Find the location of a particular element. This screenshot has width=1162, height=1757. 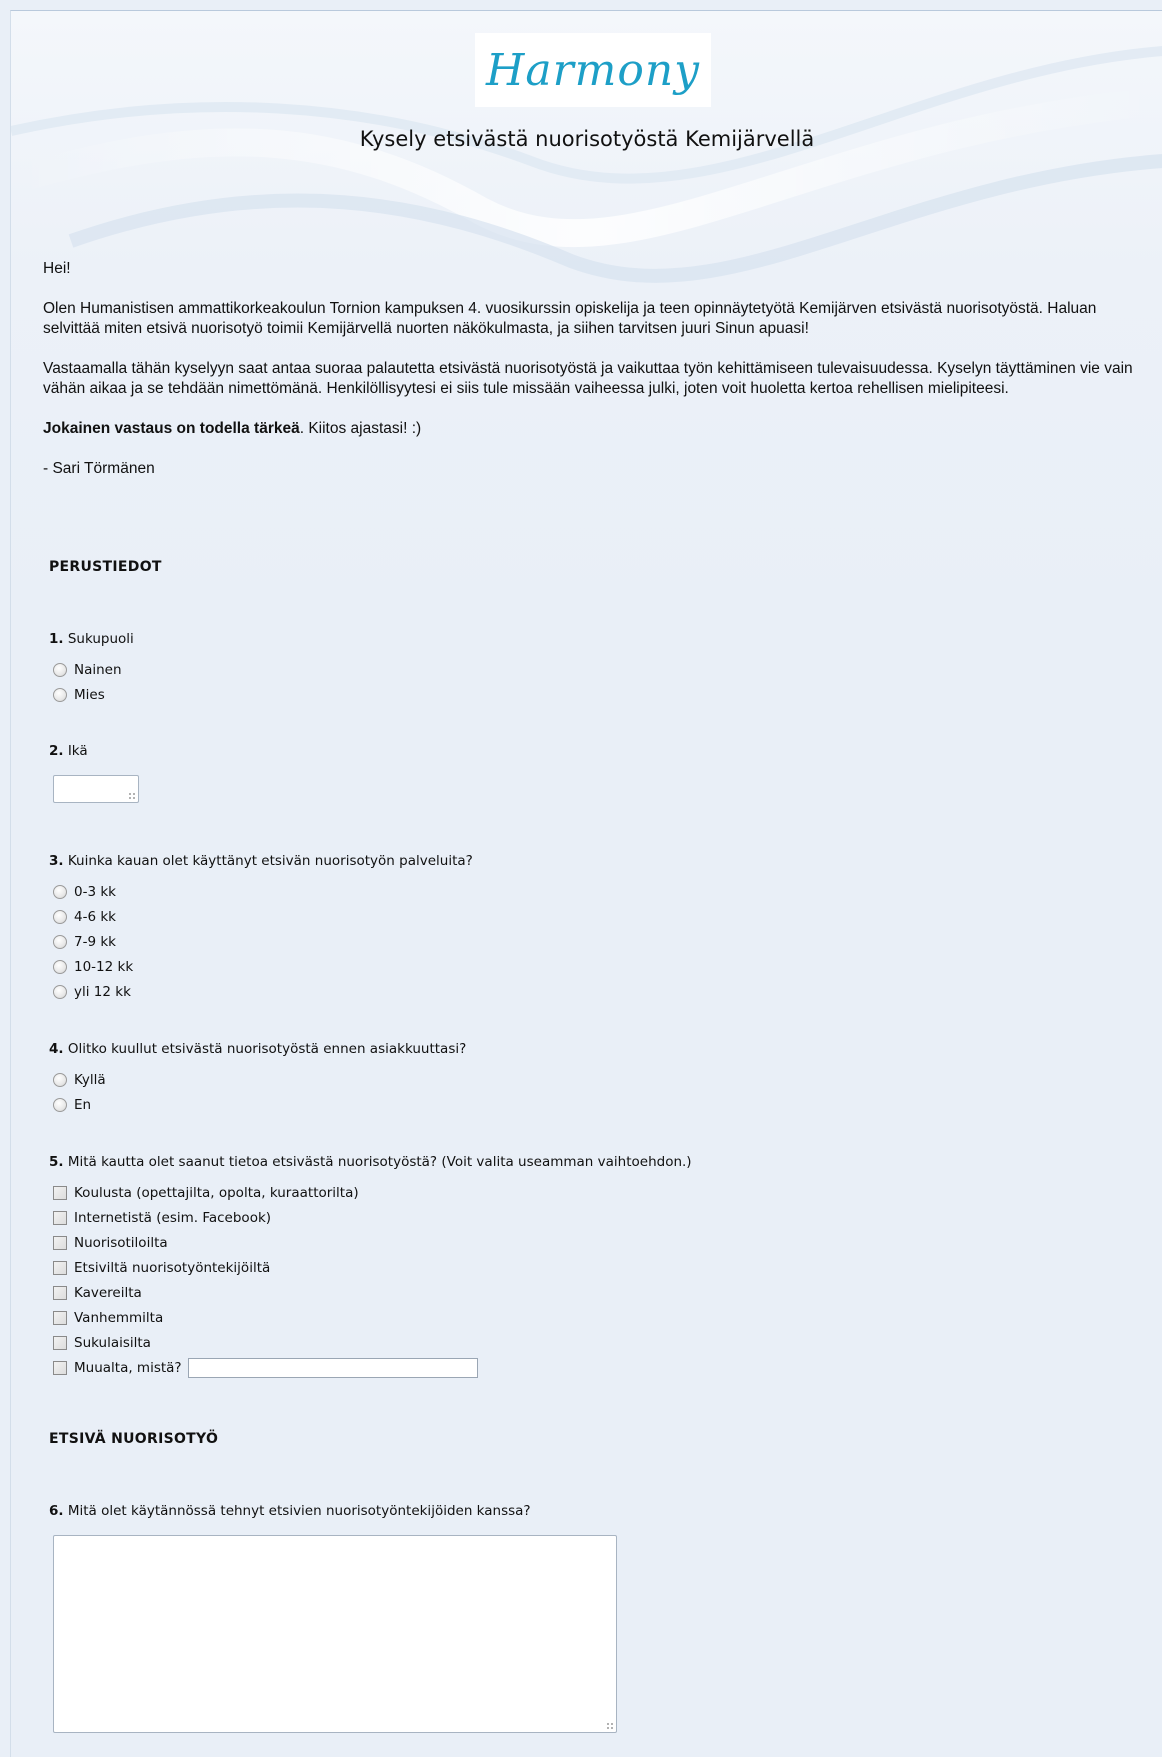

q5-option-other: Muualta, mistä? is located at coordinates (265, 1368).